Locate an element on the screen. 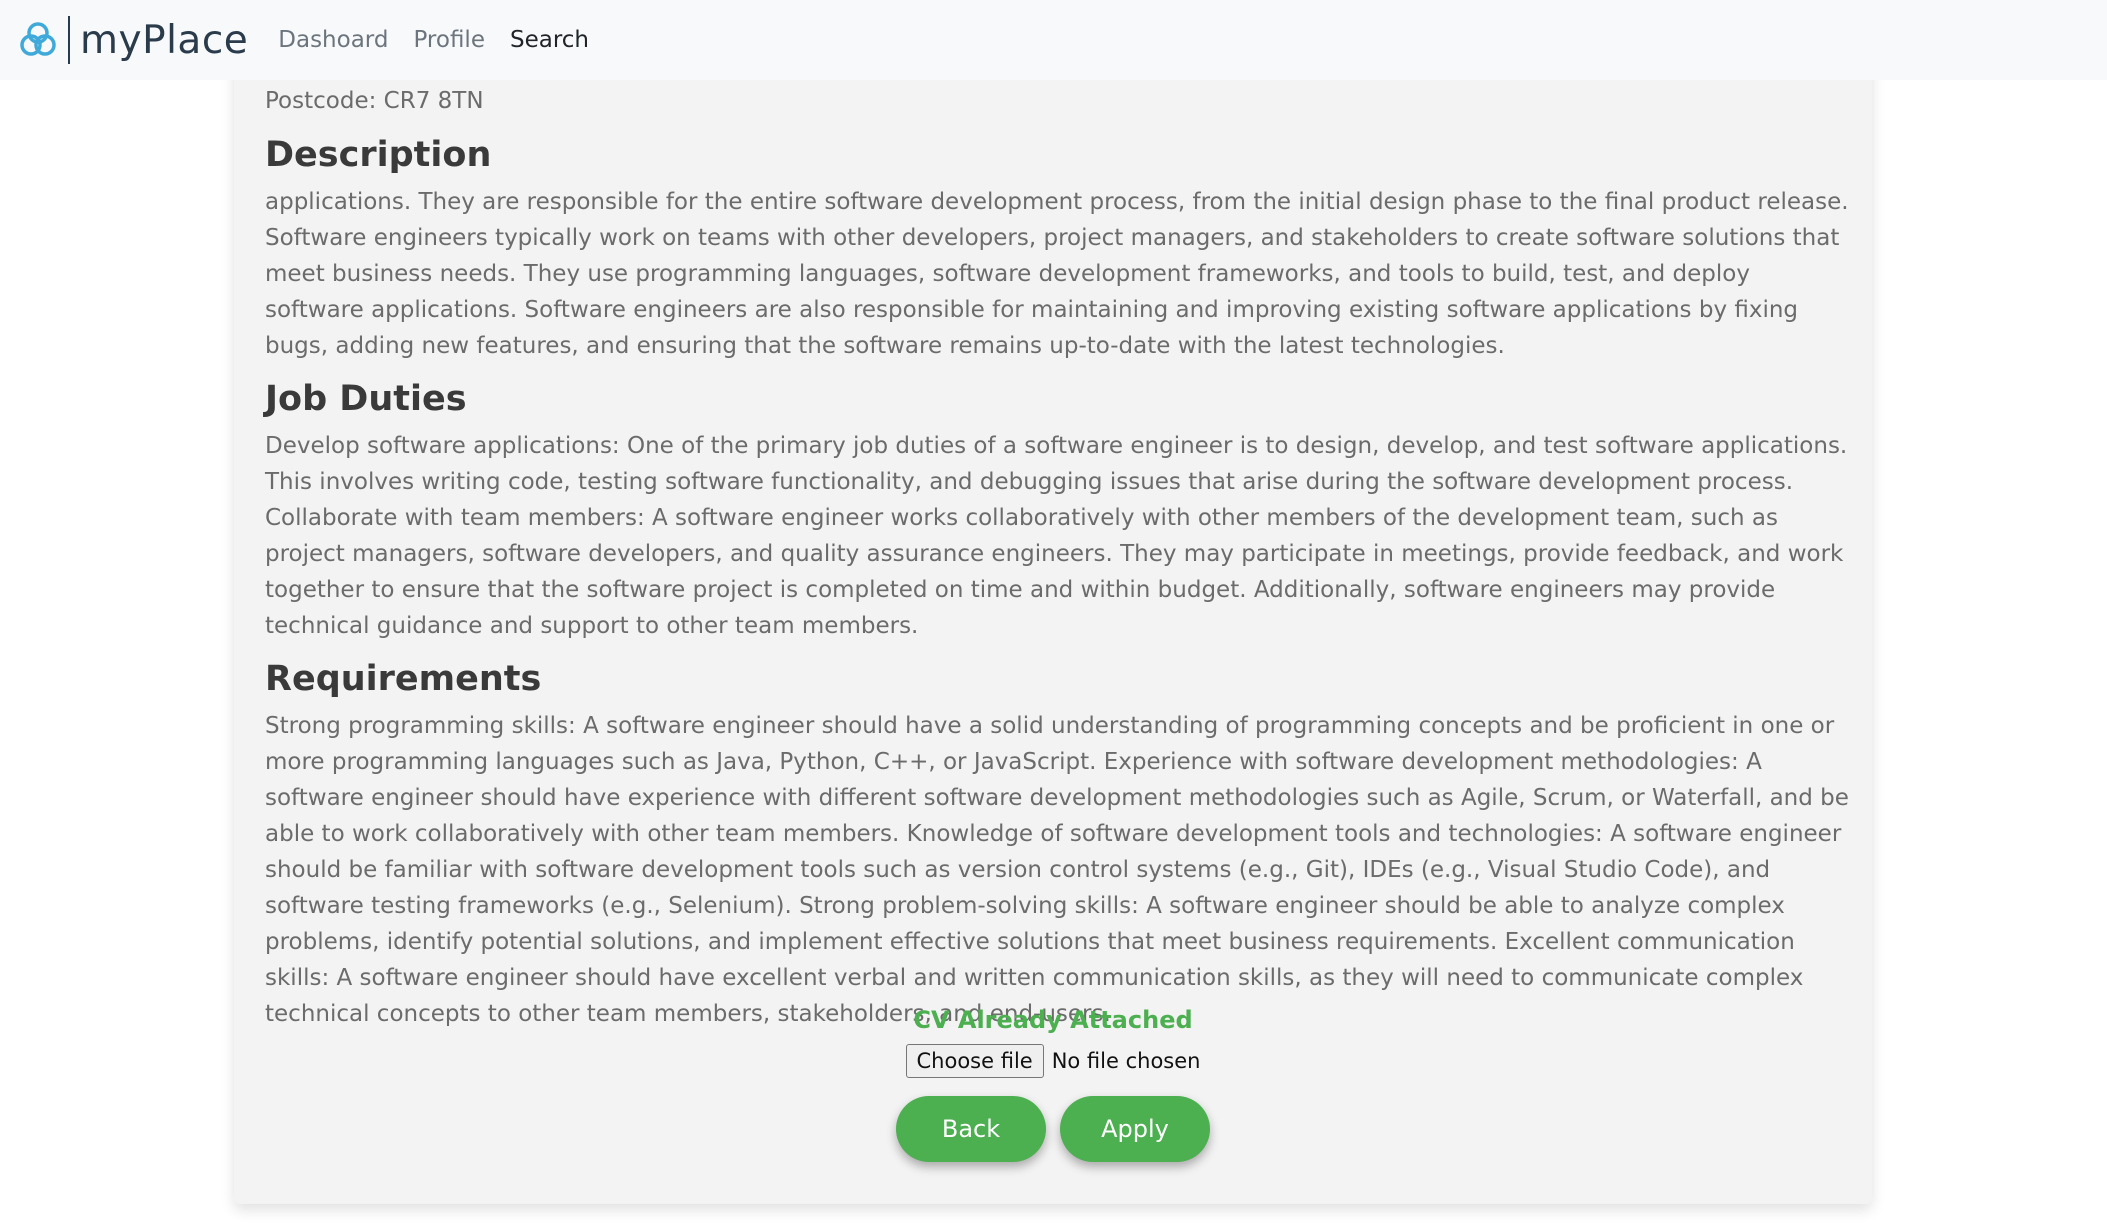 The height and width of the screenshot is (1231, 2107). file-input: Choose file No file chosen is located at coordinates (1053, 1061).